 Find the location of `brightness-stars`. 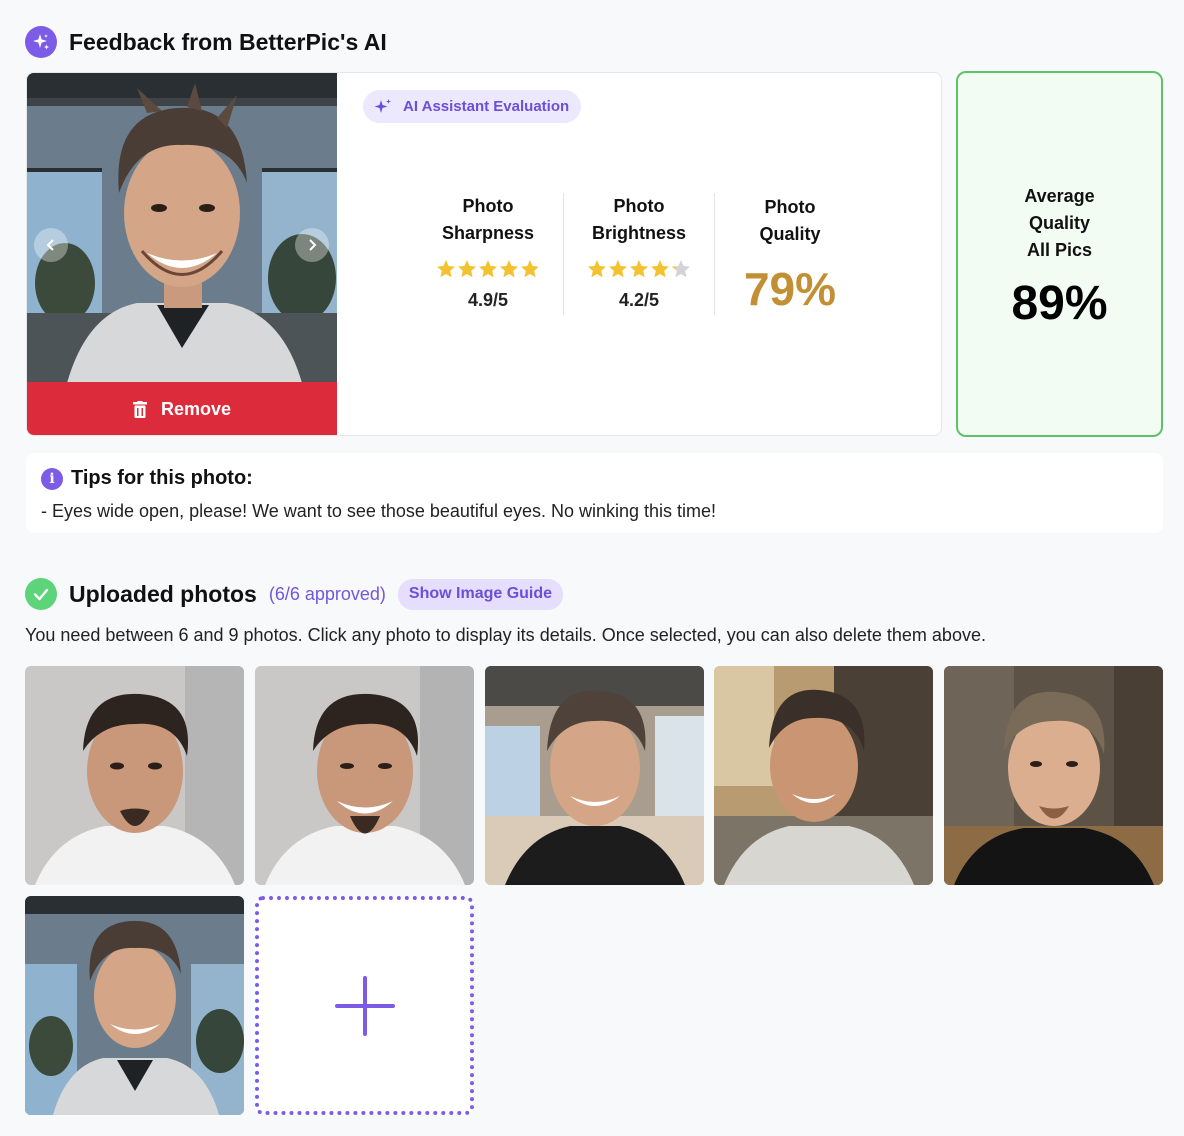

brightness-stars is located at coordinates (639, 271).